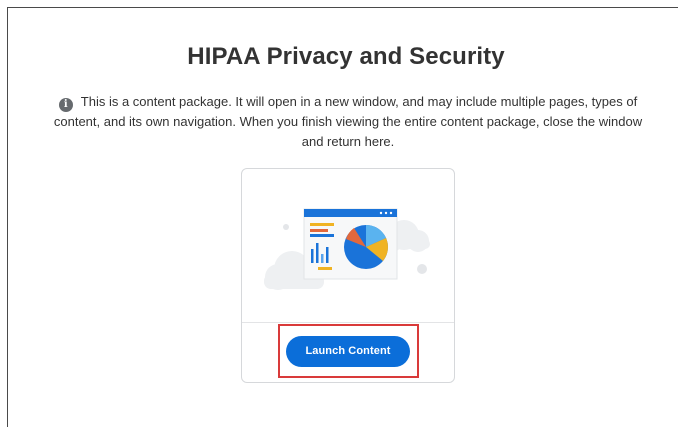  I want to click on chart-illustration, so click(347, 249).